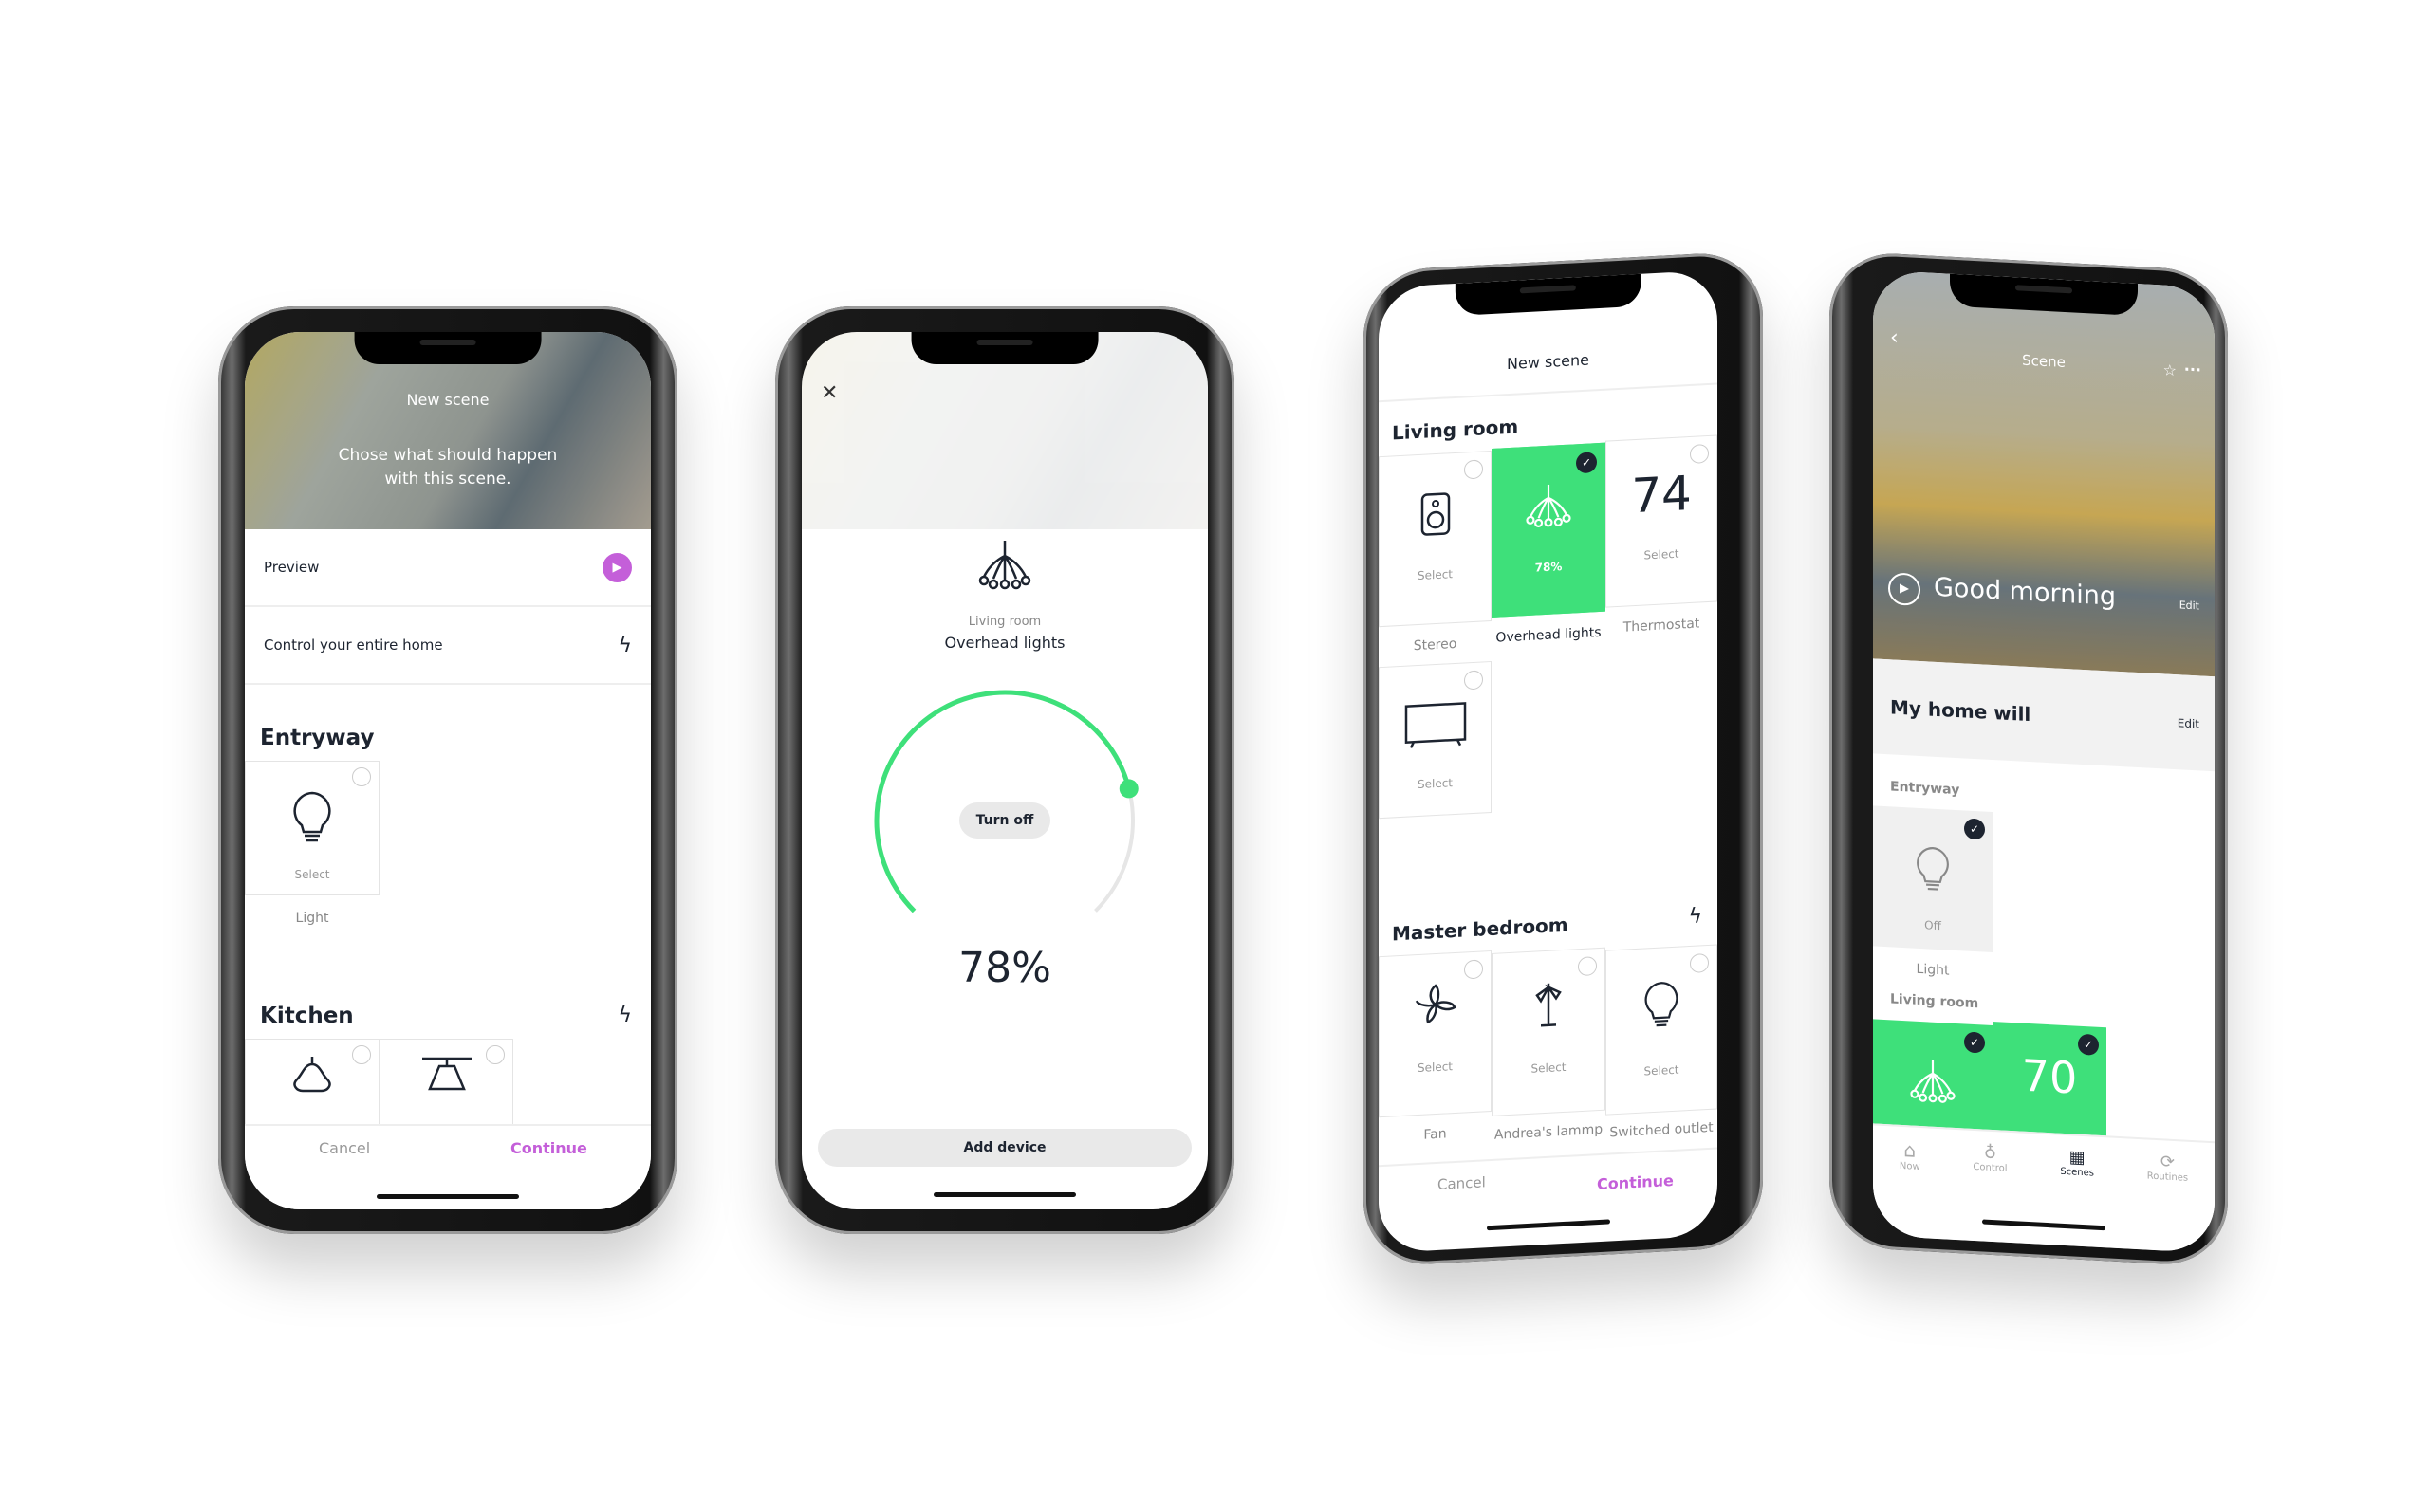  Describe the element at coordinates (2189, 605) in the screenshot. I see `edit-scene-button: Edit` at that location.